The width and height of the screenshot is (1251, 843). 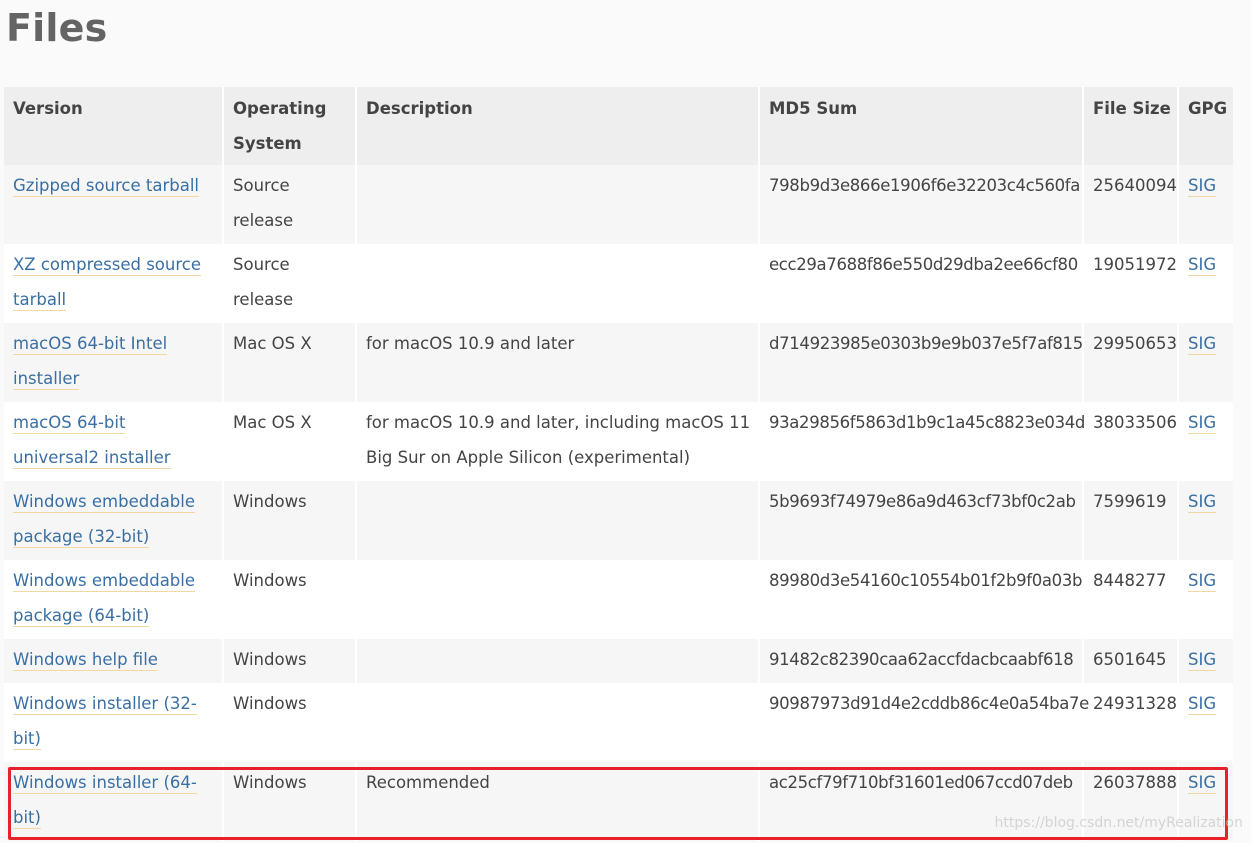 I want to click on md5-cell: ecc29a7688f86e550d29dba2ee66cf80, so click(x=921, y=283).